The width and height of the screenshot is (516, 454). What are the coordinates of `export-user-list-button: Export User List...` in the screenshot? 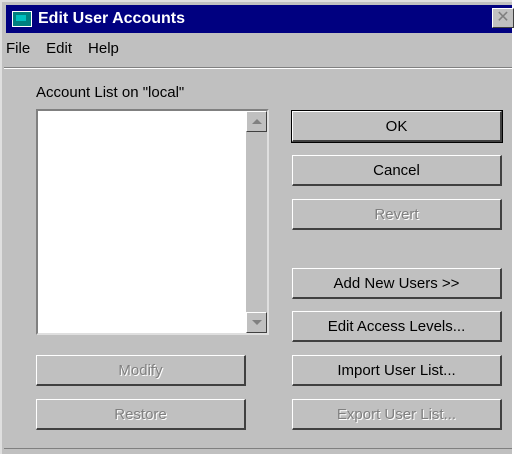 It's located at (397, 414).